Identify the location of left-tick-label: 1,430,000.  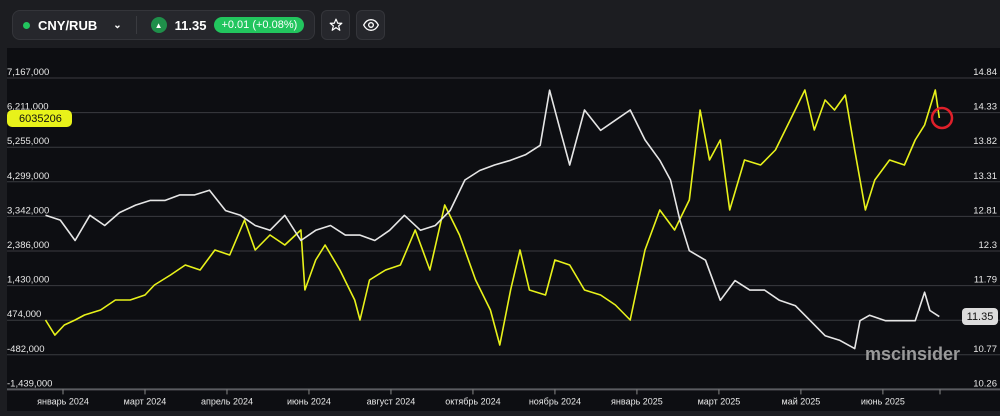
(28, 280).